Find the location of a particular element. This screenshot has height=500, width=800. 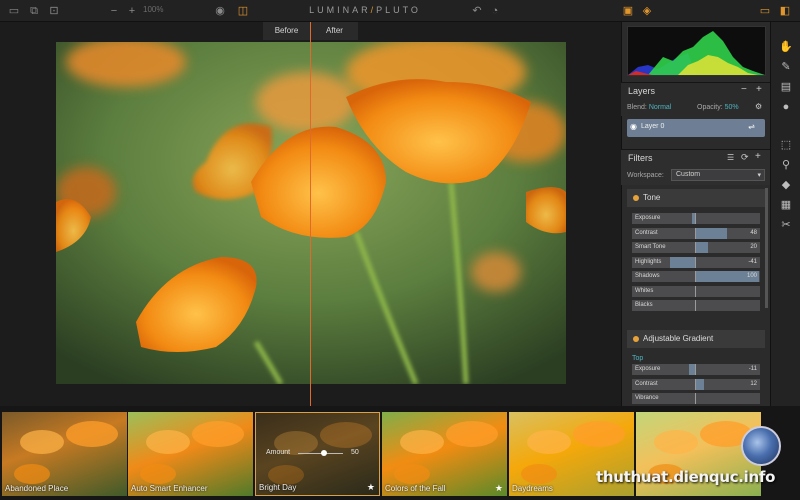

gradient-mask-icon: ▤ is located at coordinates (786, 87).